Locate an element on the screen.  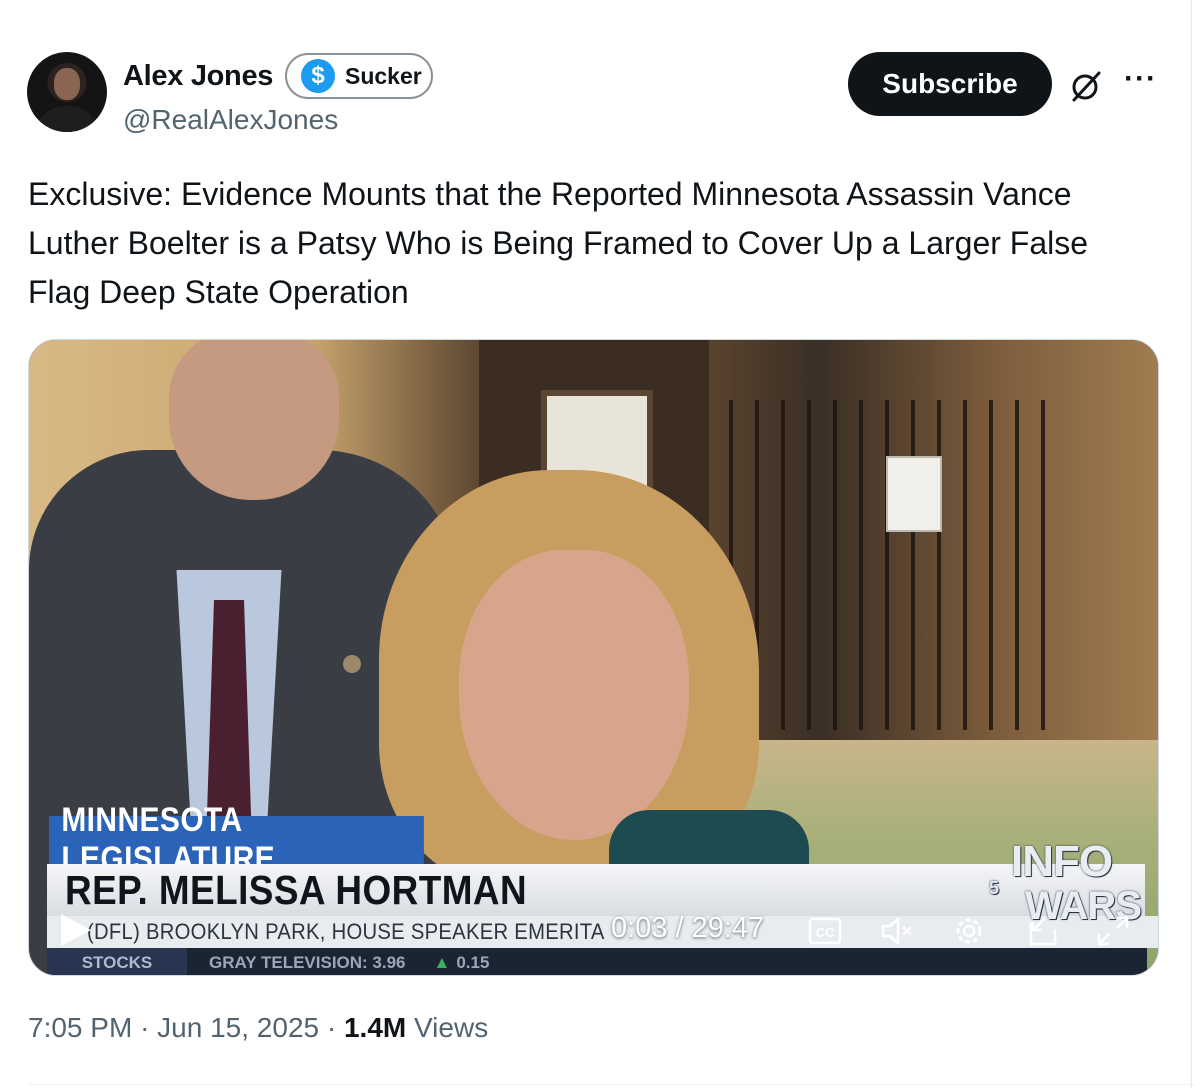
ticker-change-value: 0.15 is located at coordinates (473, 962).